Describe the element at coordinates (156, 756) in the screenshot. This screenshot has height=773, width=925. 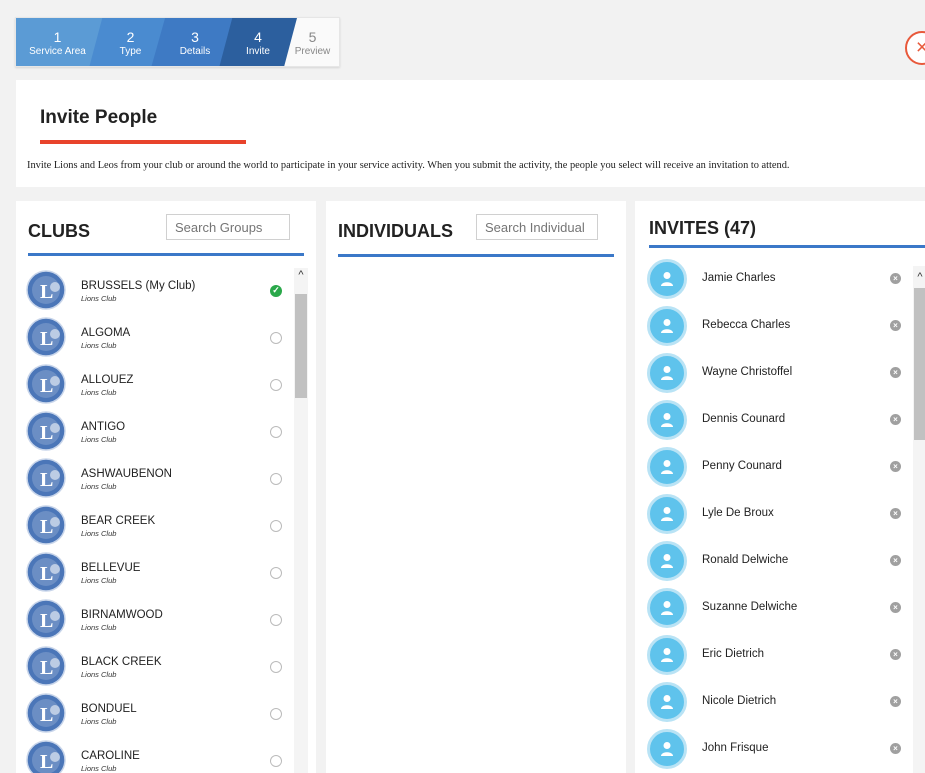
I see `club-row: L CAROLINE Lions Club` at that location.